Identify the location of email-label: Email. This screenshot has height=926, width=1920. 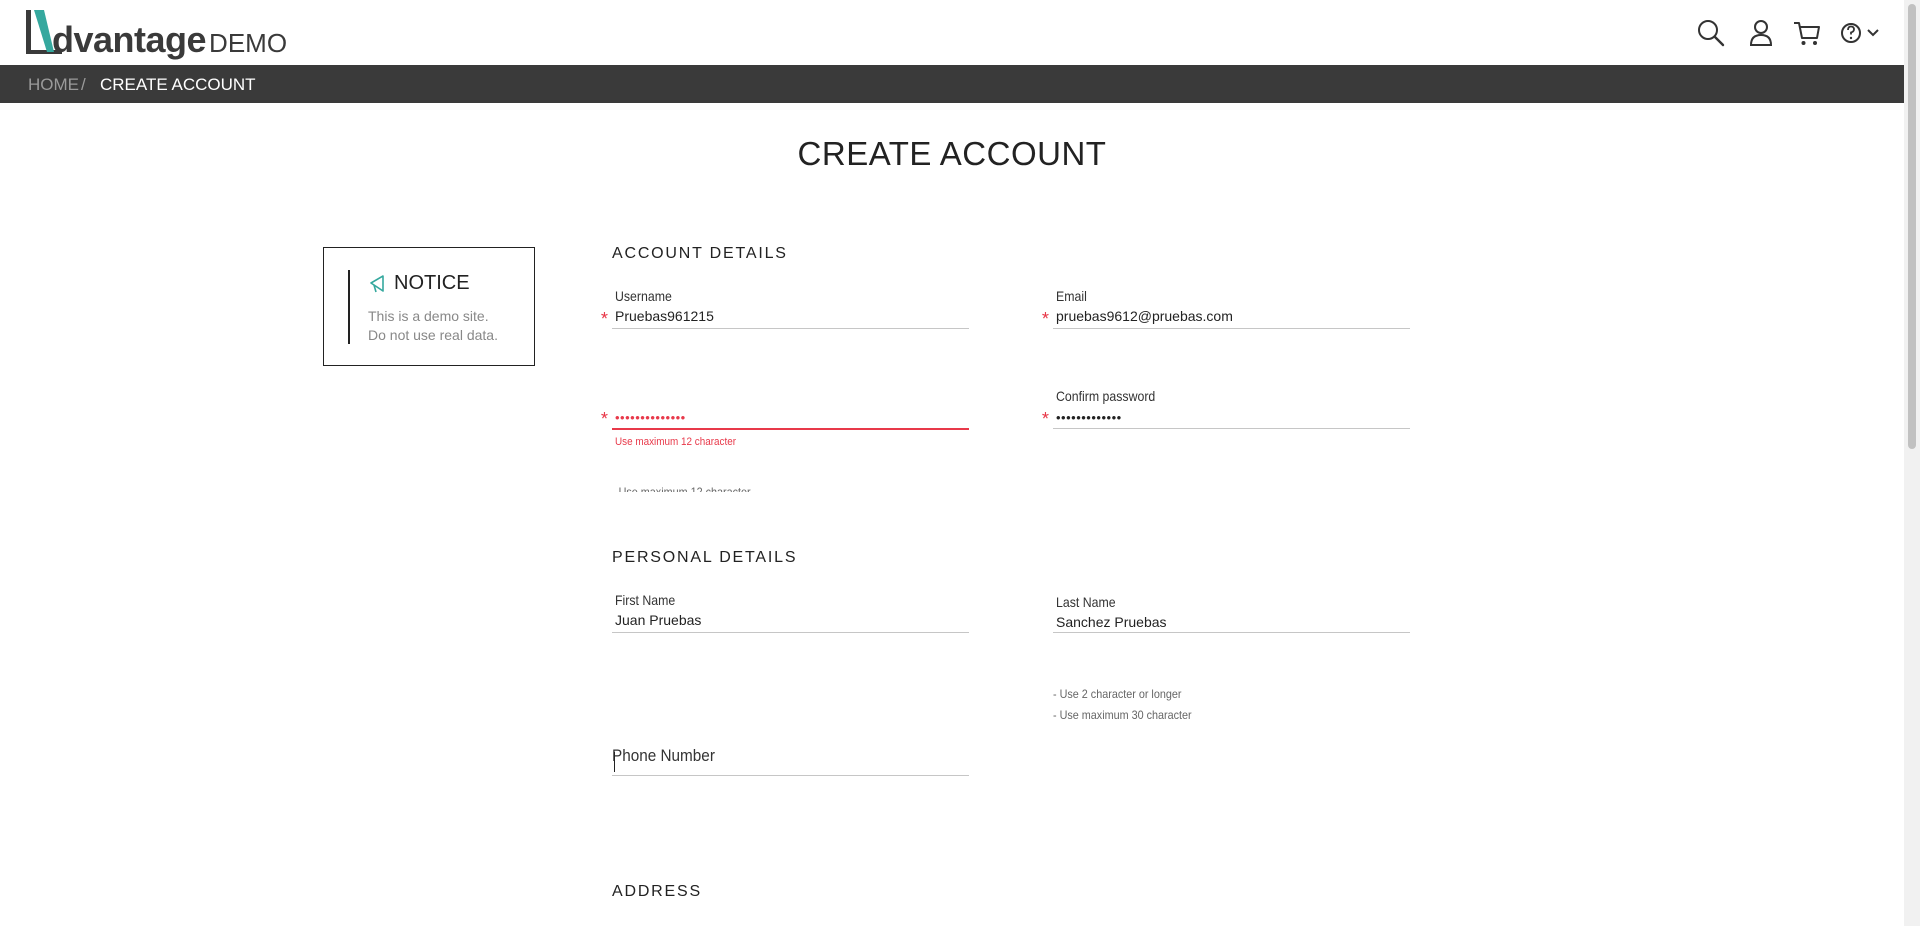
(1071, 296).